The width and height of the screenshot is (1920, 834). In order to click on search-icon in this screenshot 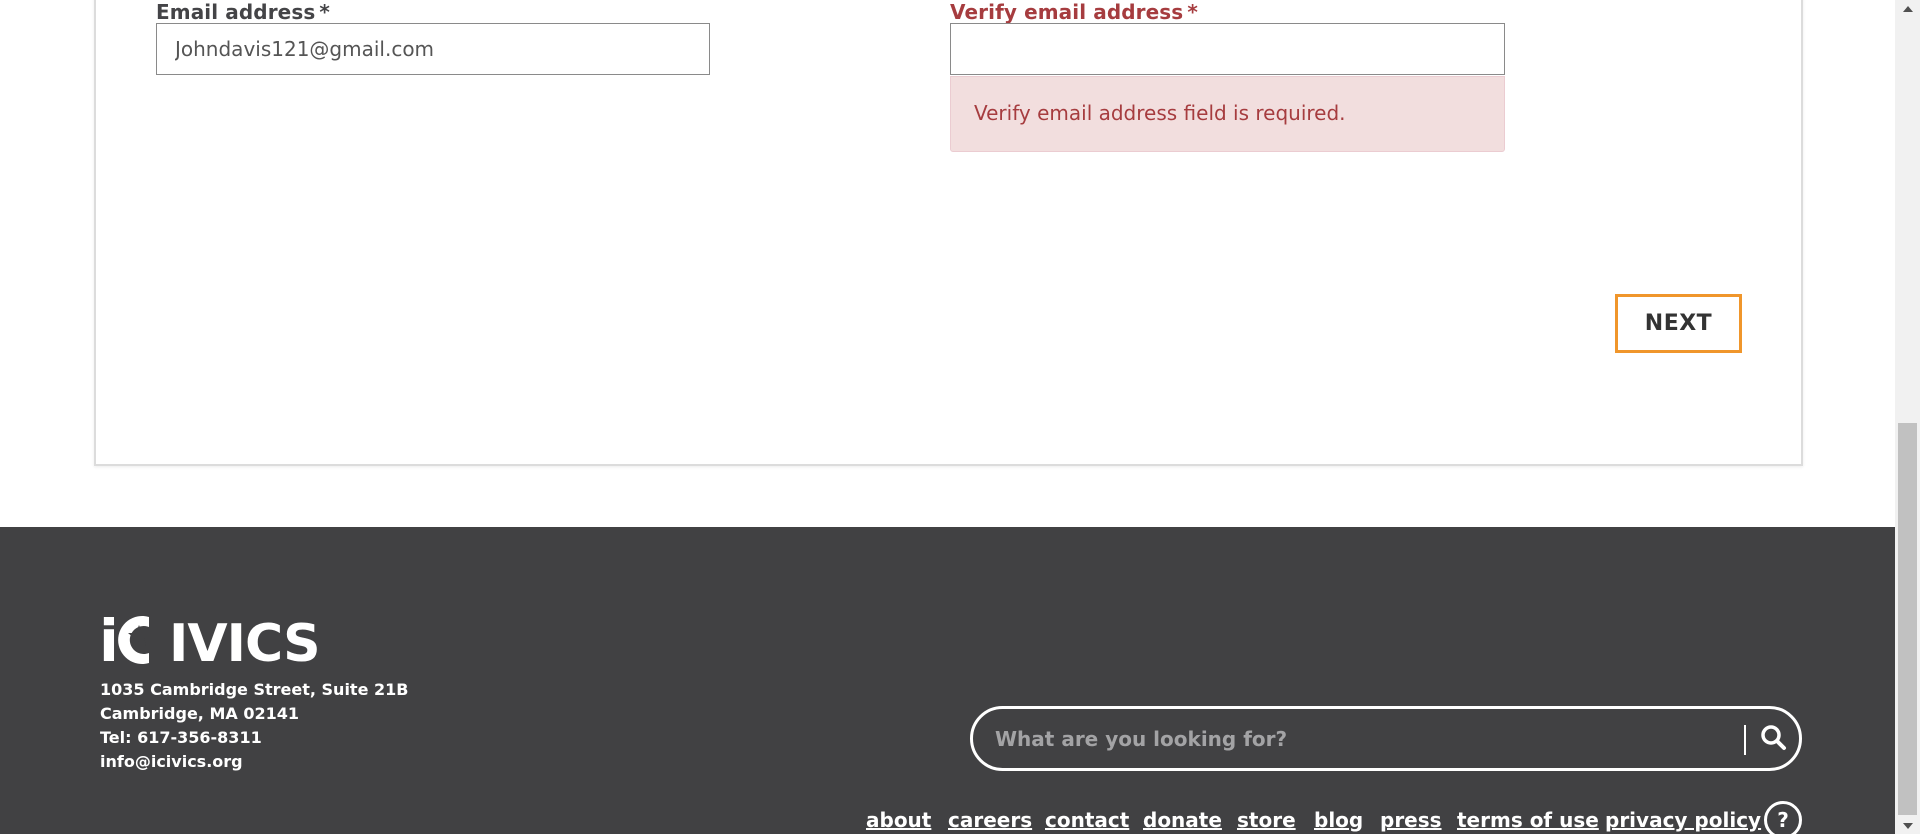, I will do `click(1774, 739)`.